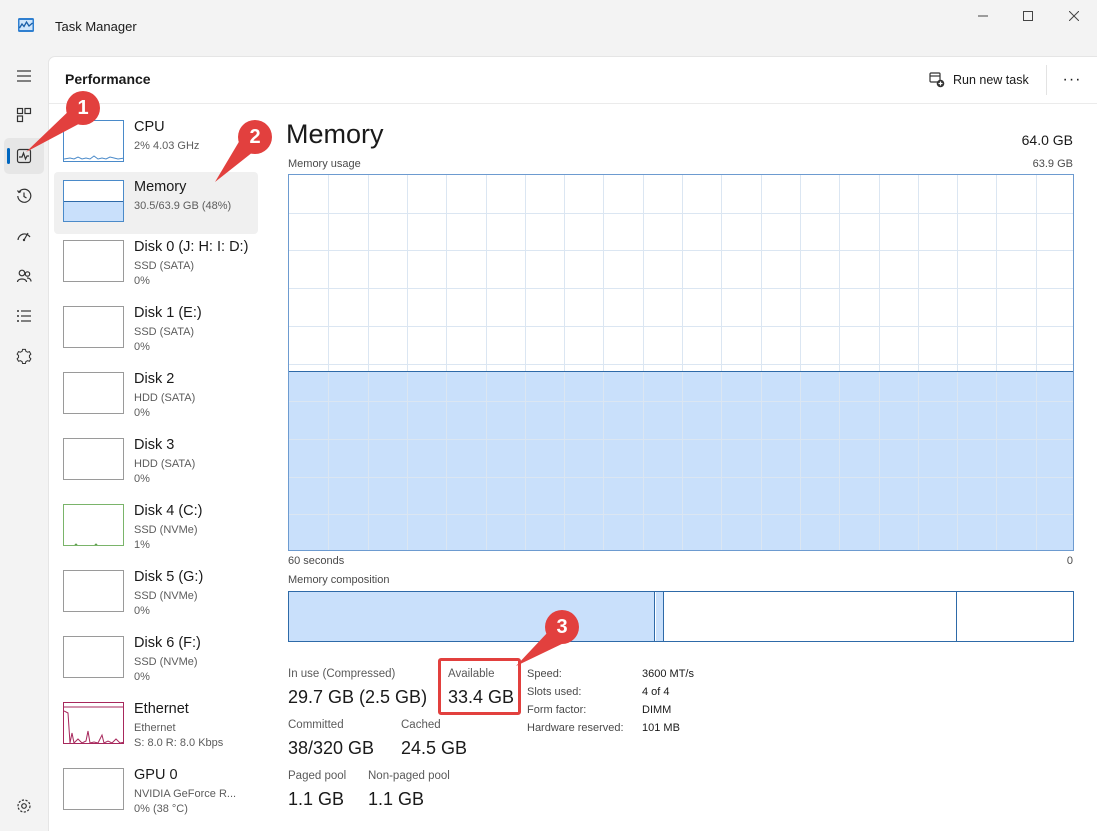  Describe the element at coordinates (479, 686) in the screenshot. I see `available-highlight-box` at that location.